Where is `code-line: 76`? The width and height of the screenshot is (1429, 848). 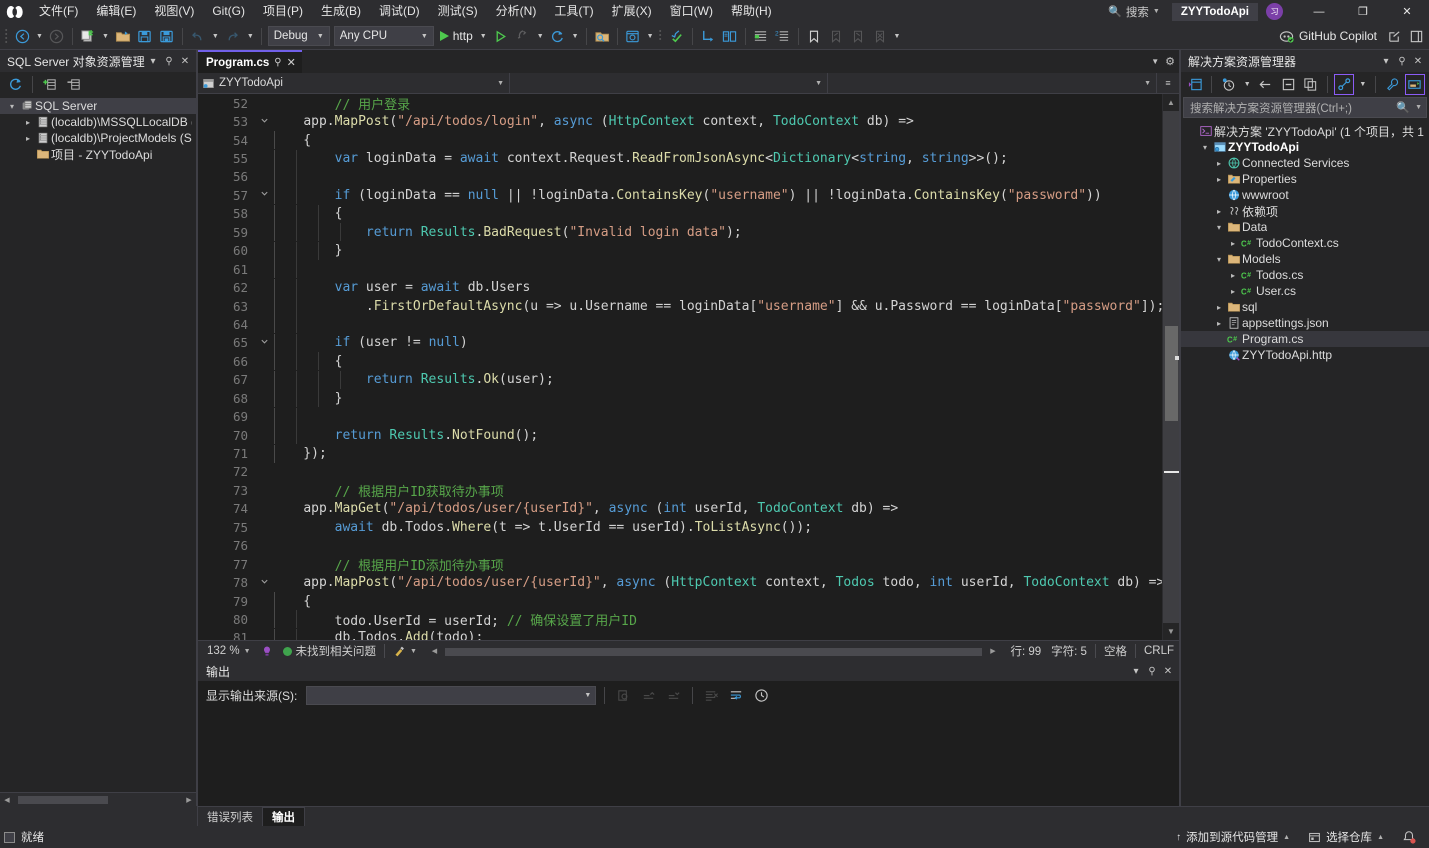
code-line: 76 is located at coordinates (680, 546).